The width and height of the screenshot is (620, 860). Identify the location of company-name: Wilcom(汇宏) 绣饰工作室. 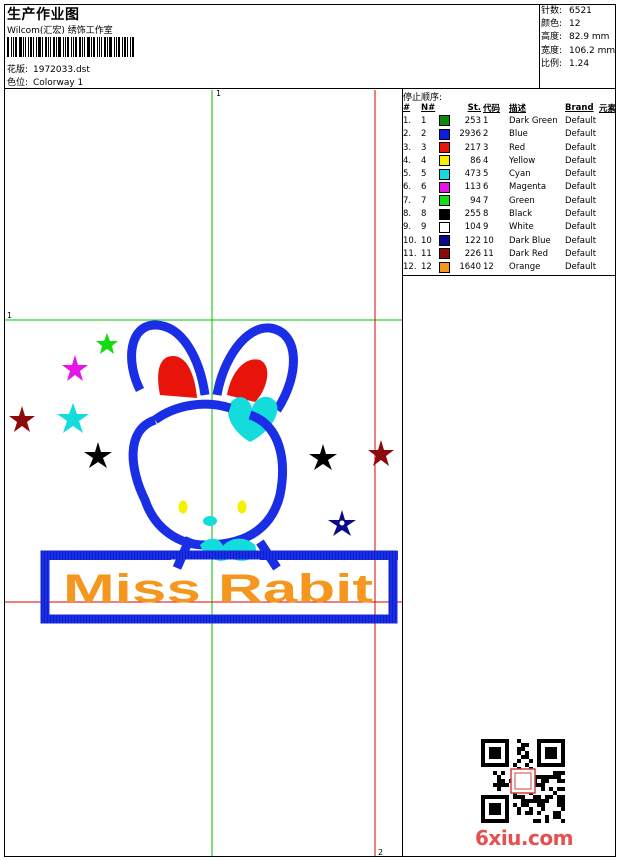
(60, 31).